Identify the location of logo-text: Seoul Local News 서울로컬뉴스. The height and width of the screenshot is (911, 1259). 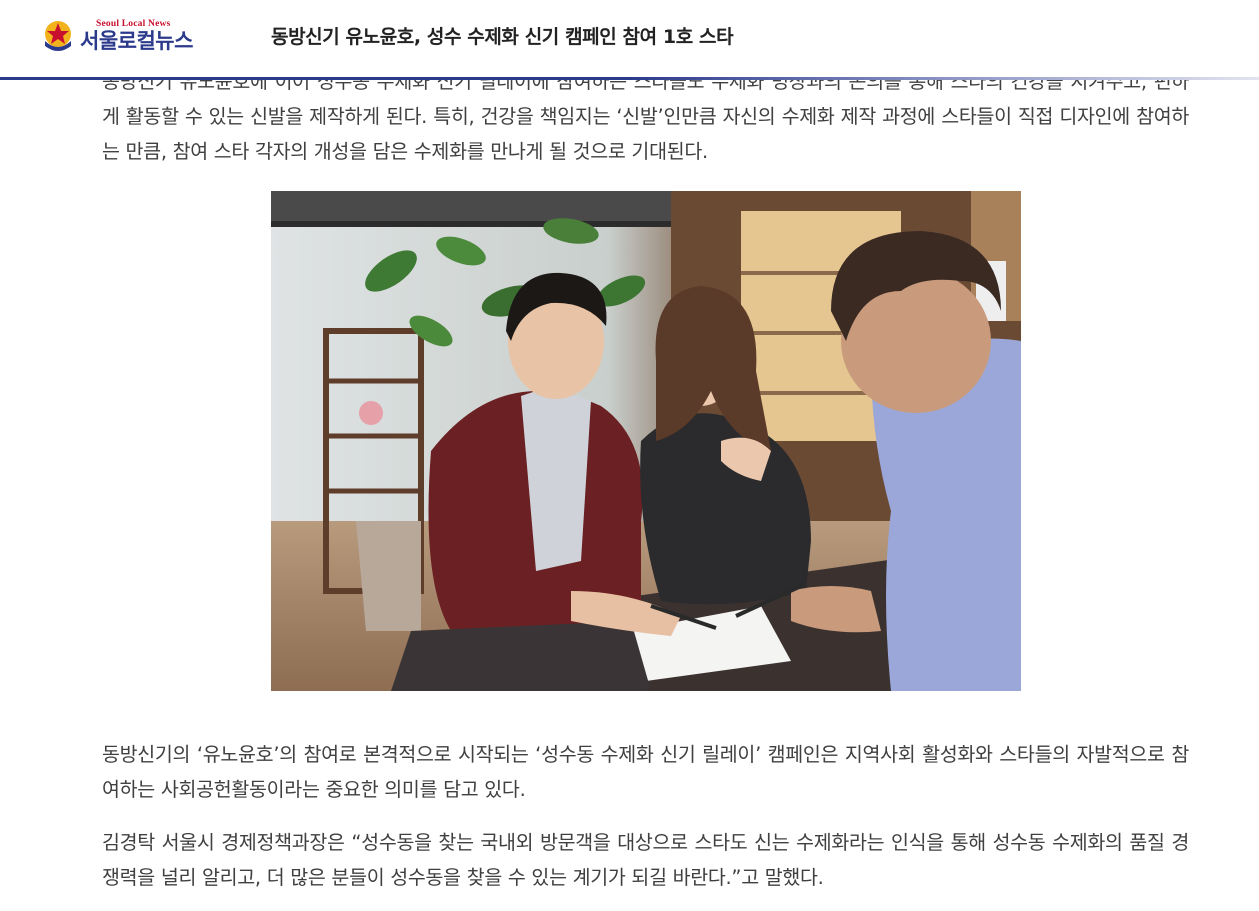
(136, 36).